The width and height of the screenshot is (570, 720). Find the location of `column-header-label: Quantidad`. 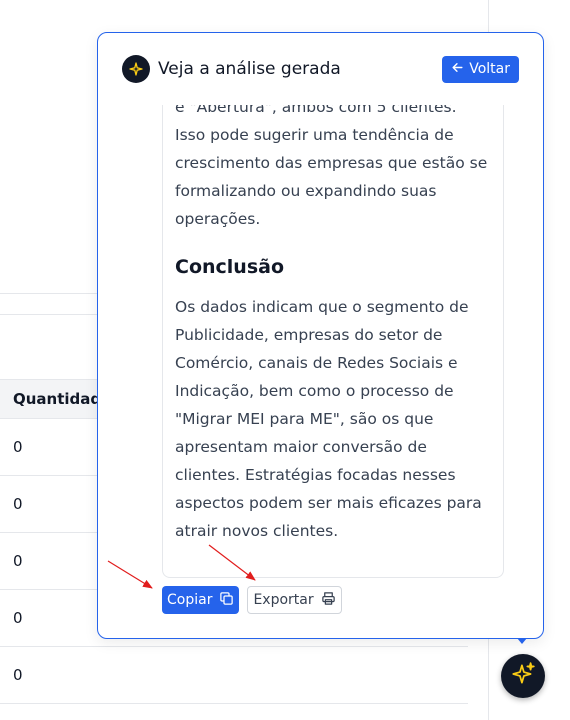

column-header-label: Quantidad is located at coordinates (57, 399).